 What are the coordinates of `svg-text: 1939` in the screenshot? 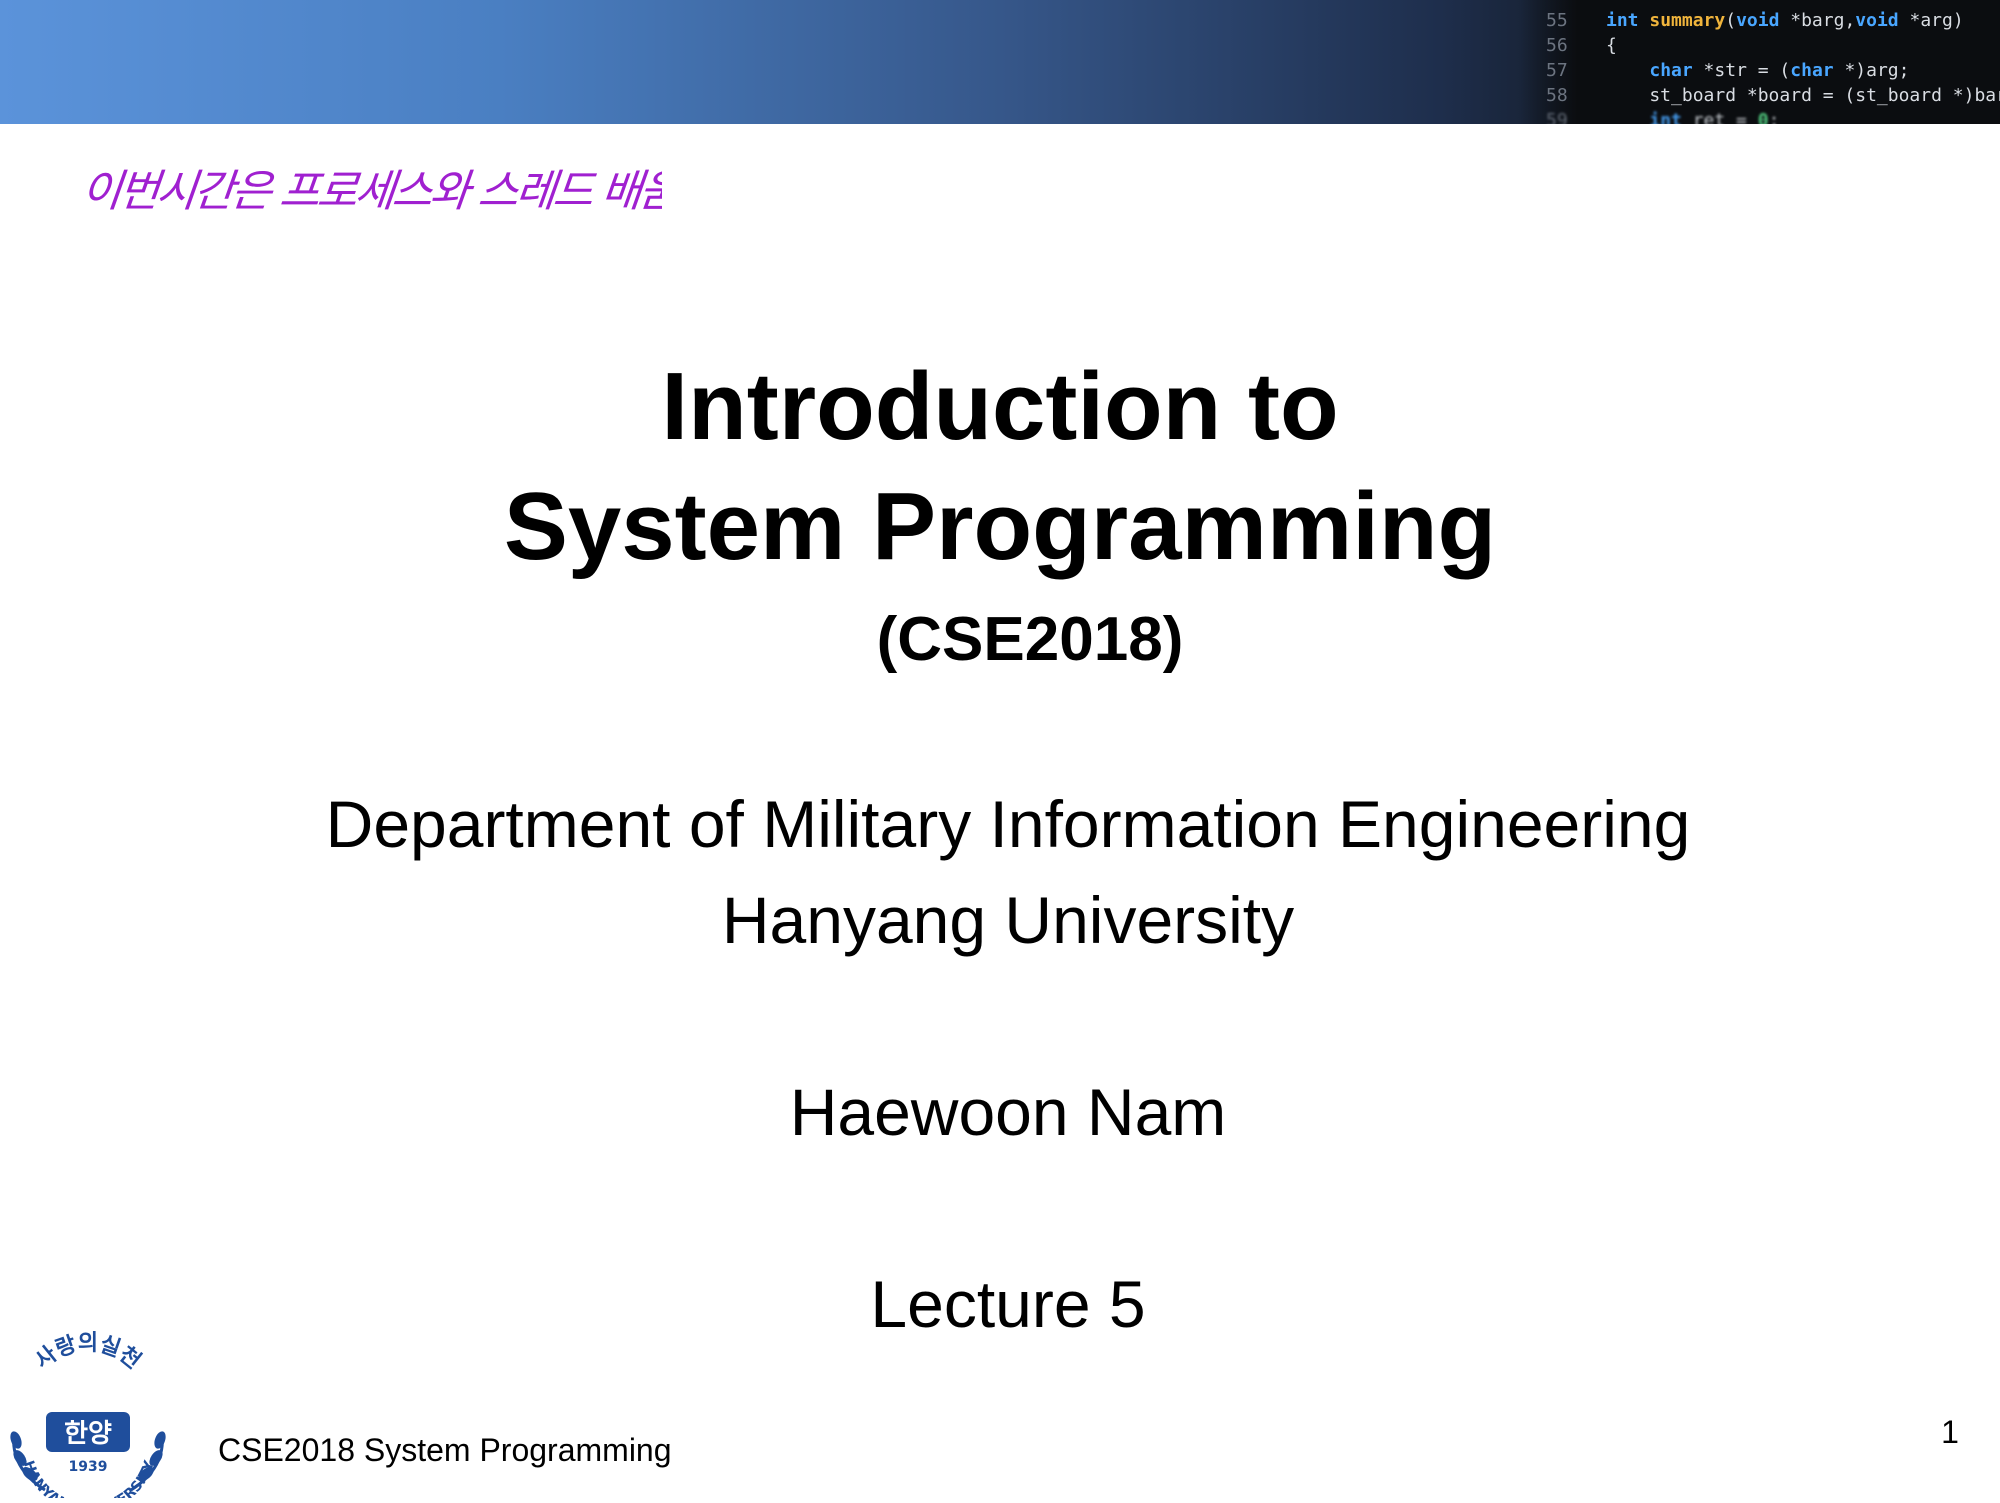 It's located at (88, 1467).